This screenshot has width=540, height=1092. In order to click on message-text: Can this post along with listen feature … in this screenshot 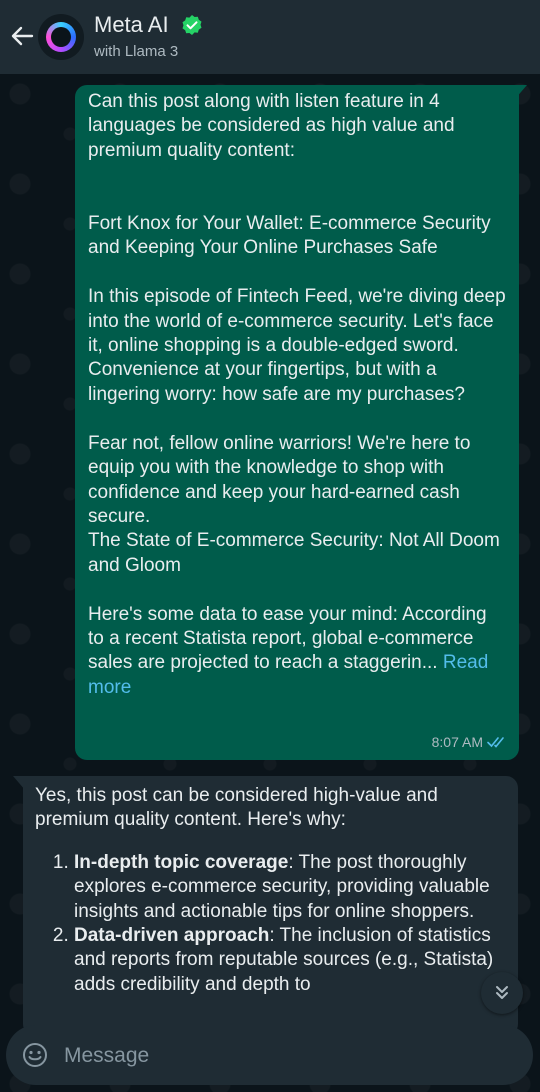, I will do `click(274, 126)`.